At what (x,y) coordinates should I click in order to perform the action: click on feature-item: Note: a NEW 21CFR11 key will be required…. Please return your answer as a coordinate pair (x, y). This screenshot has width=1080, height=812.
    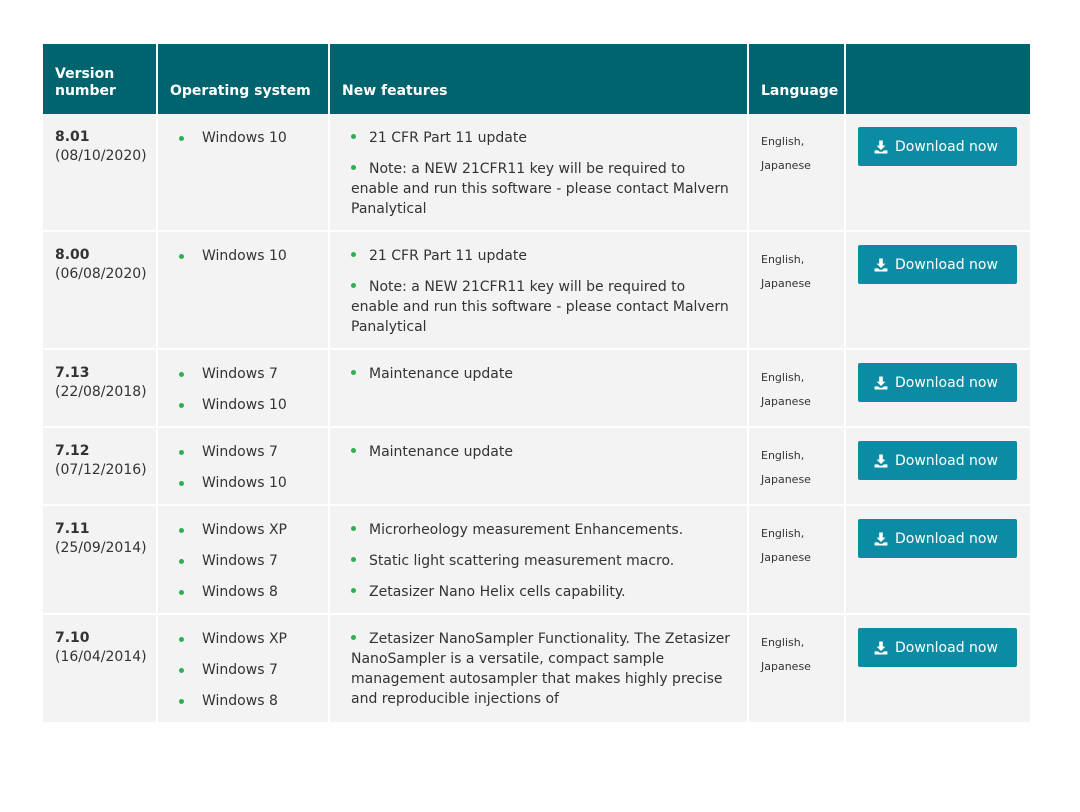
    Looking at the image, I should click on (538, 189).